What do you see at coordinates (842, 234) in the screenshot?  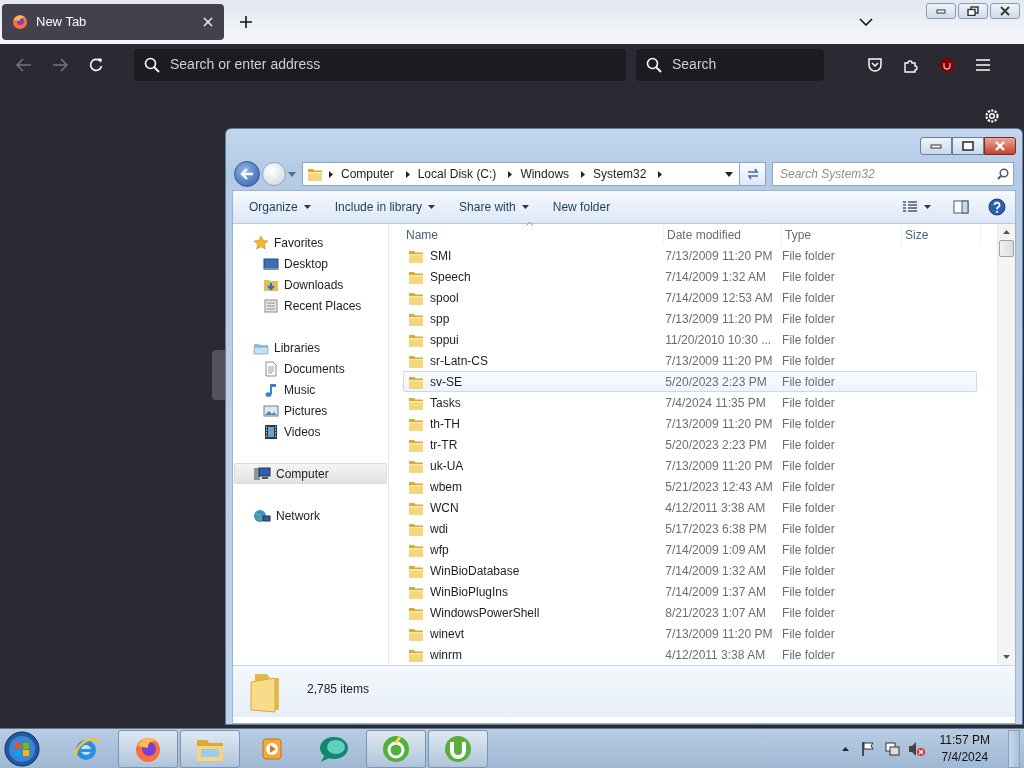 I see `column-header: Type` at bounding box center [842, 234].